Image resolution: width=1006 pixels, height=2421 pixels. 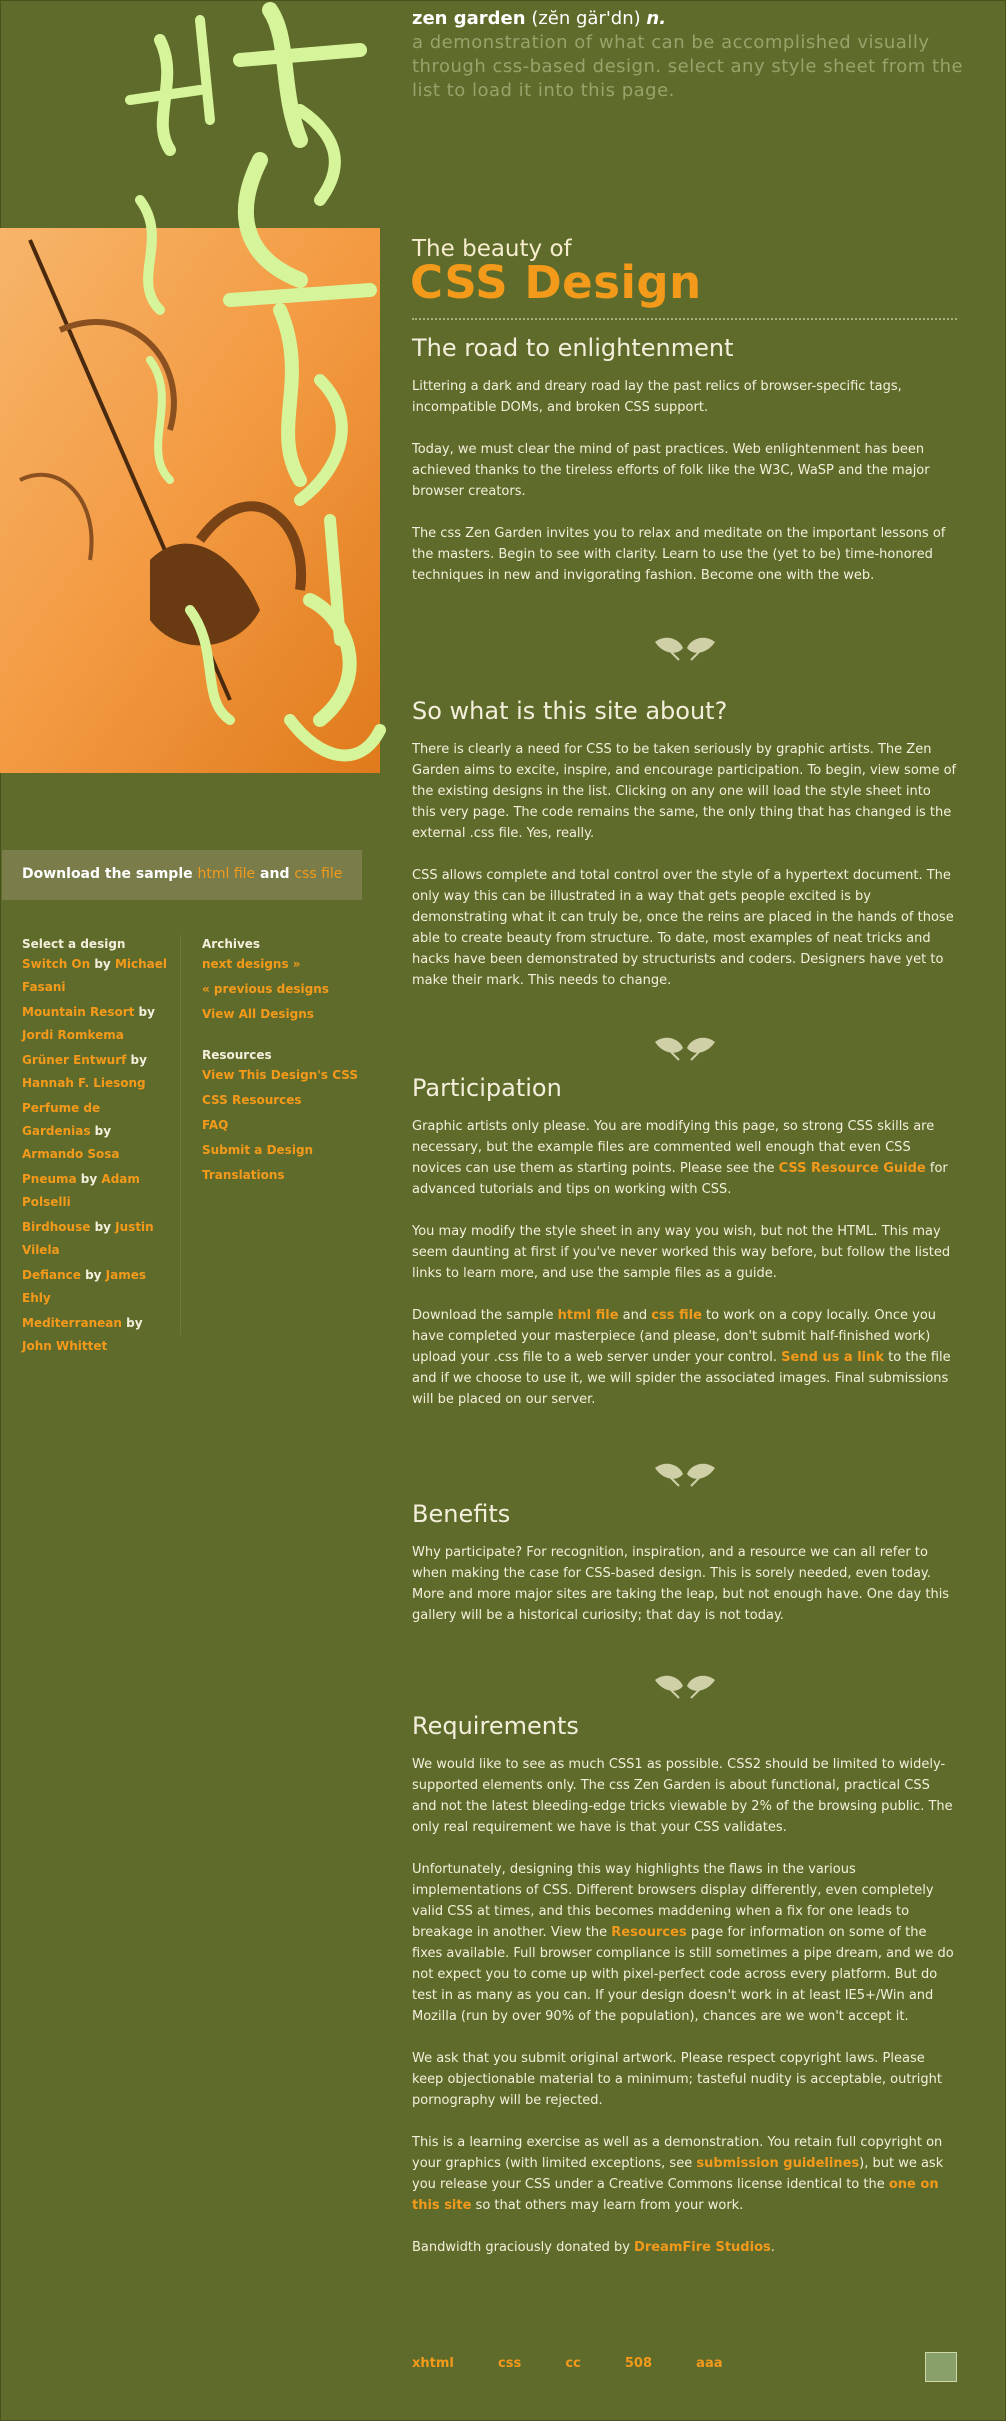 What do you see at coordinates (252, 1100) in the screenshot?
I see `css-resources-link: CSS Resources` at bounding box center [252, 1100].